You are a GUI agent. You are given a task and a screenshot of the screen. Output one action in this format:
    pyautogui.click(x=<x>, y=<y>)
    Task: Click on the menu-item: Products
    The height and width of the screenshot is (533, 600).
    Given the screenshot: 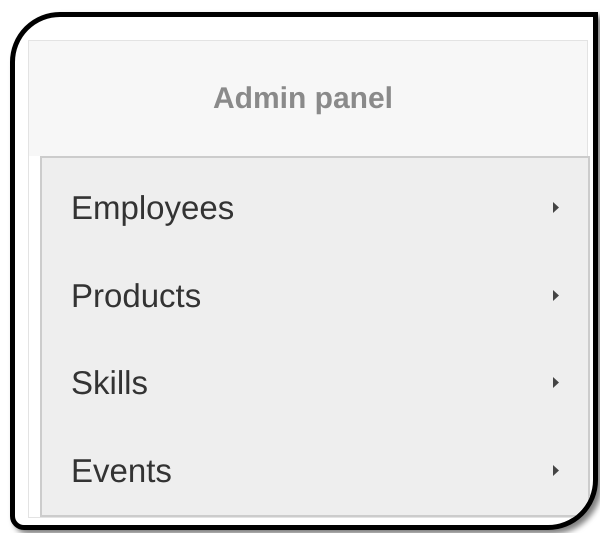 What is the action you would take?
    pyautogui.click(x=315, y=295)
    